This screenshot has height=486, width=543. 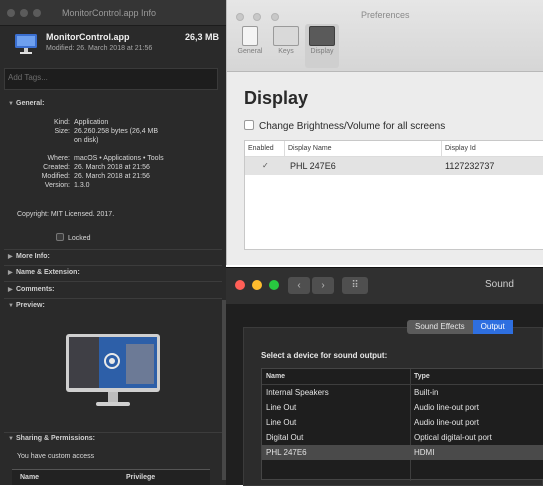 I want to click on section-label: Name & Extension:, so click(x=48, y=272).